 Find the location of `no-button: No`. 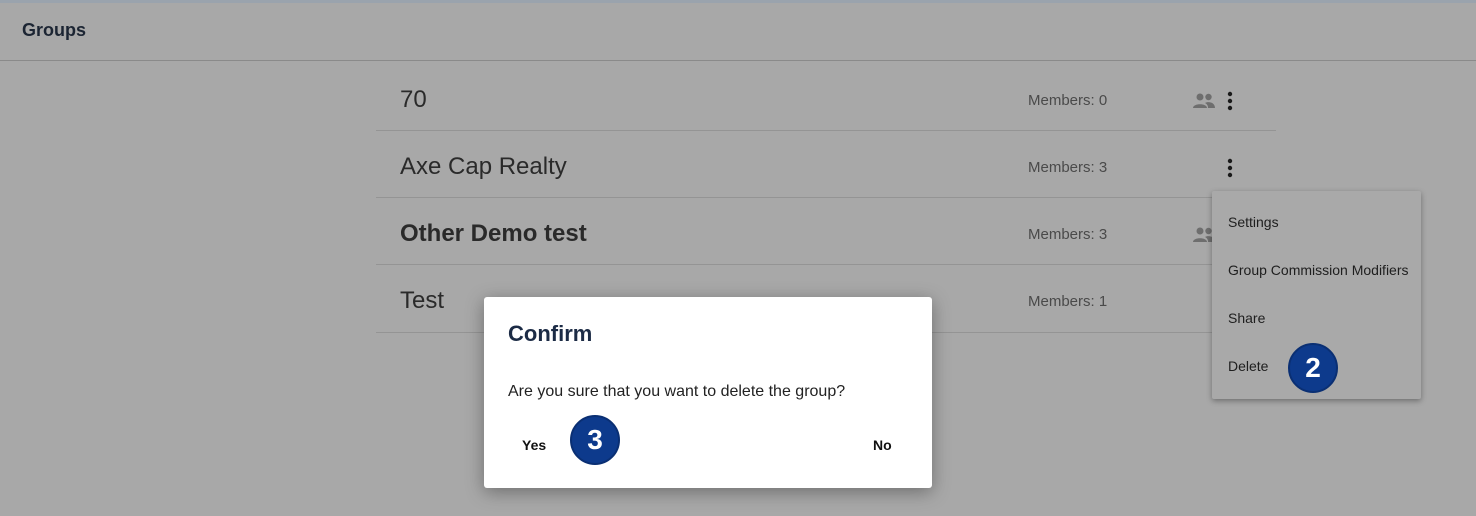

no-button: No is located at coordinates (882, 445).